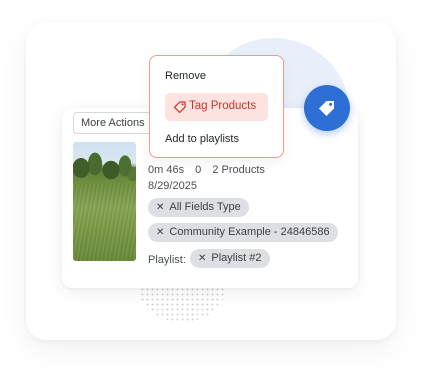 This screenshot has width=422, height=387. I want to click on playlist-chip: ✕ Playlist #2, so click(230, 258).